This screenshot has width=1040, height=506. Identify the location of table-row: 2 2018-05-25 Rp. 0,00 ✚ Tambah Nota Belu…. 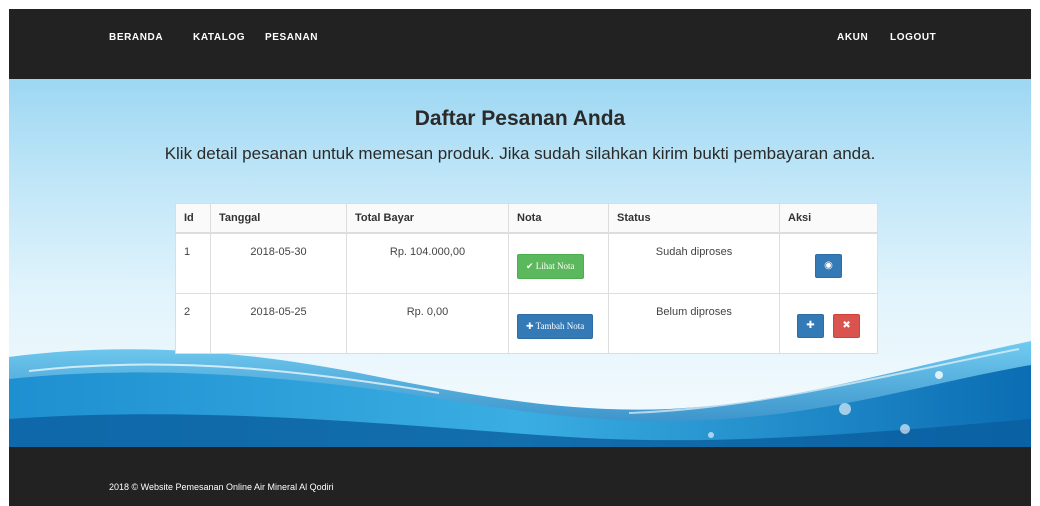
(526, 323).